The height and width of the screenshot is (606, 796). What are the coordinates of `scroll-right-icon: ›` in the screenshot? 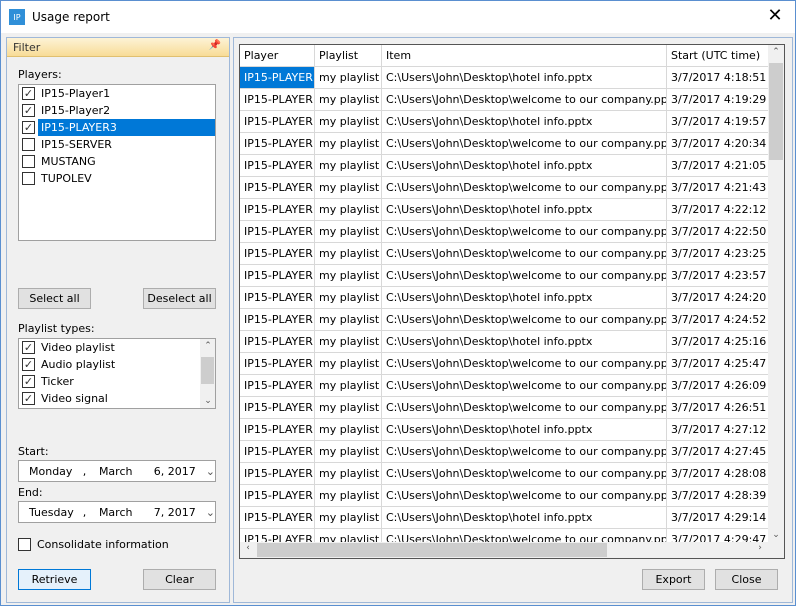 It's located at (760, 548).